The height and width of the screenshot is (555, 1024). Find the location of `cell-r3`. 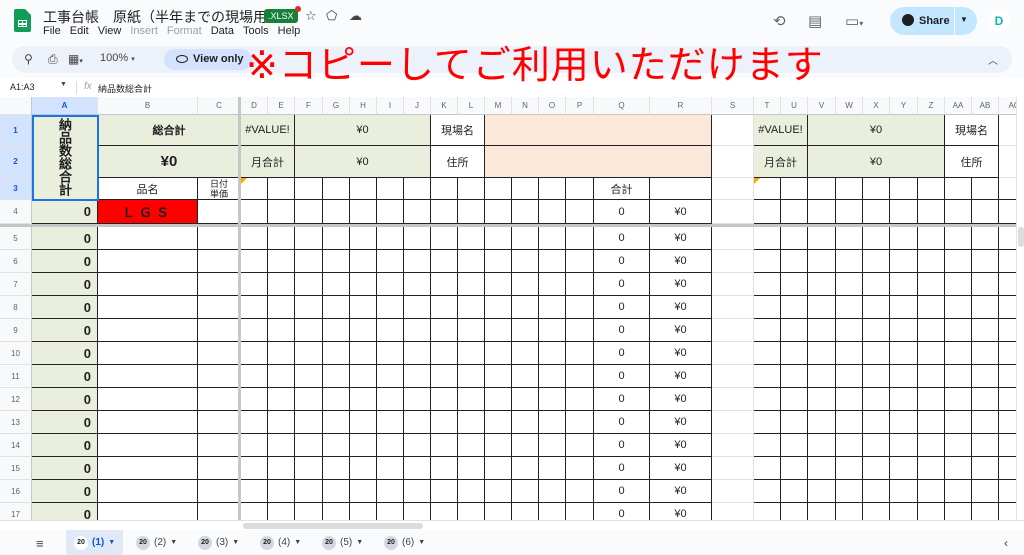

cell-r3 is located at coordinates (681, 189).